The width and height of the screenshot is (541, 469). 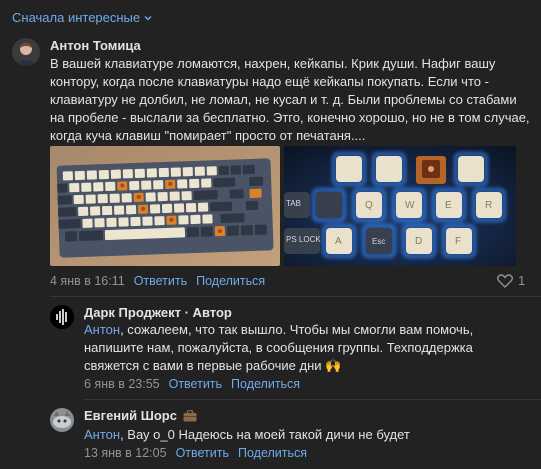 I want to click on reply-author-name: Евгений Шорс, so click(x=140, y=415).